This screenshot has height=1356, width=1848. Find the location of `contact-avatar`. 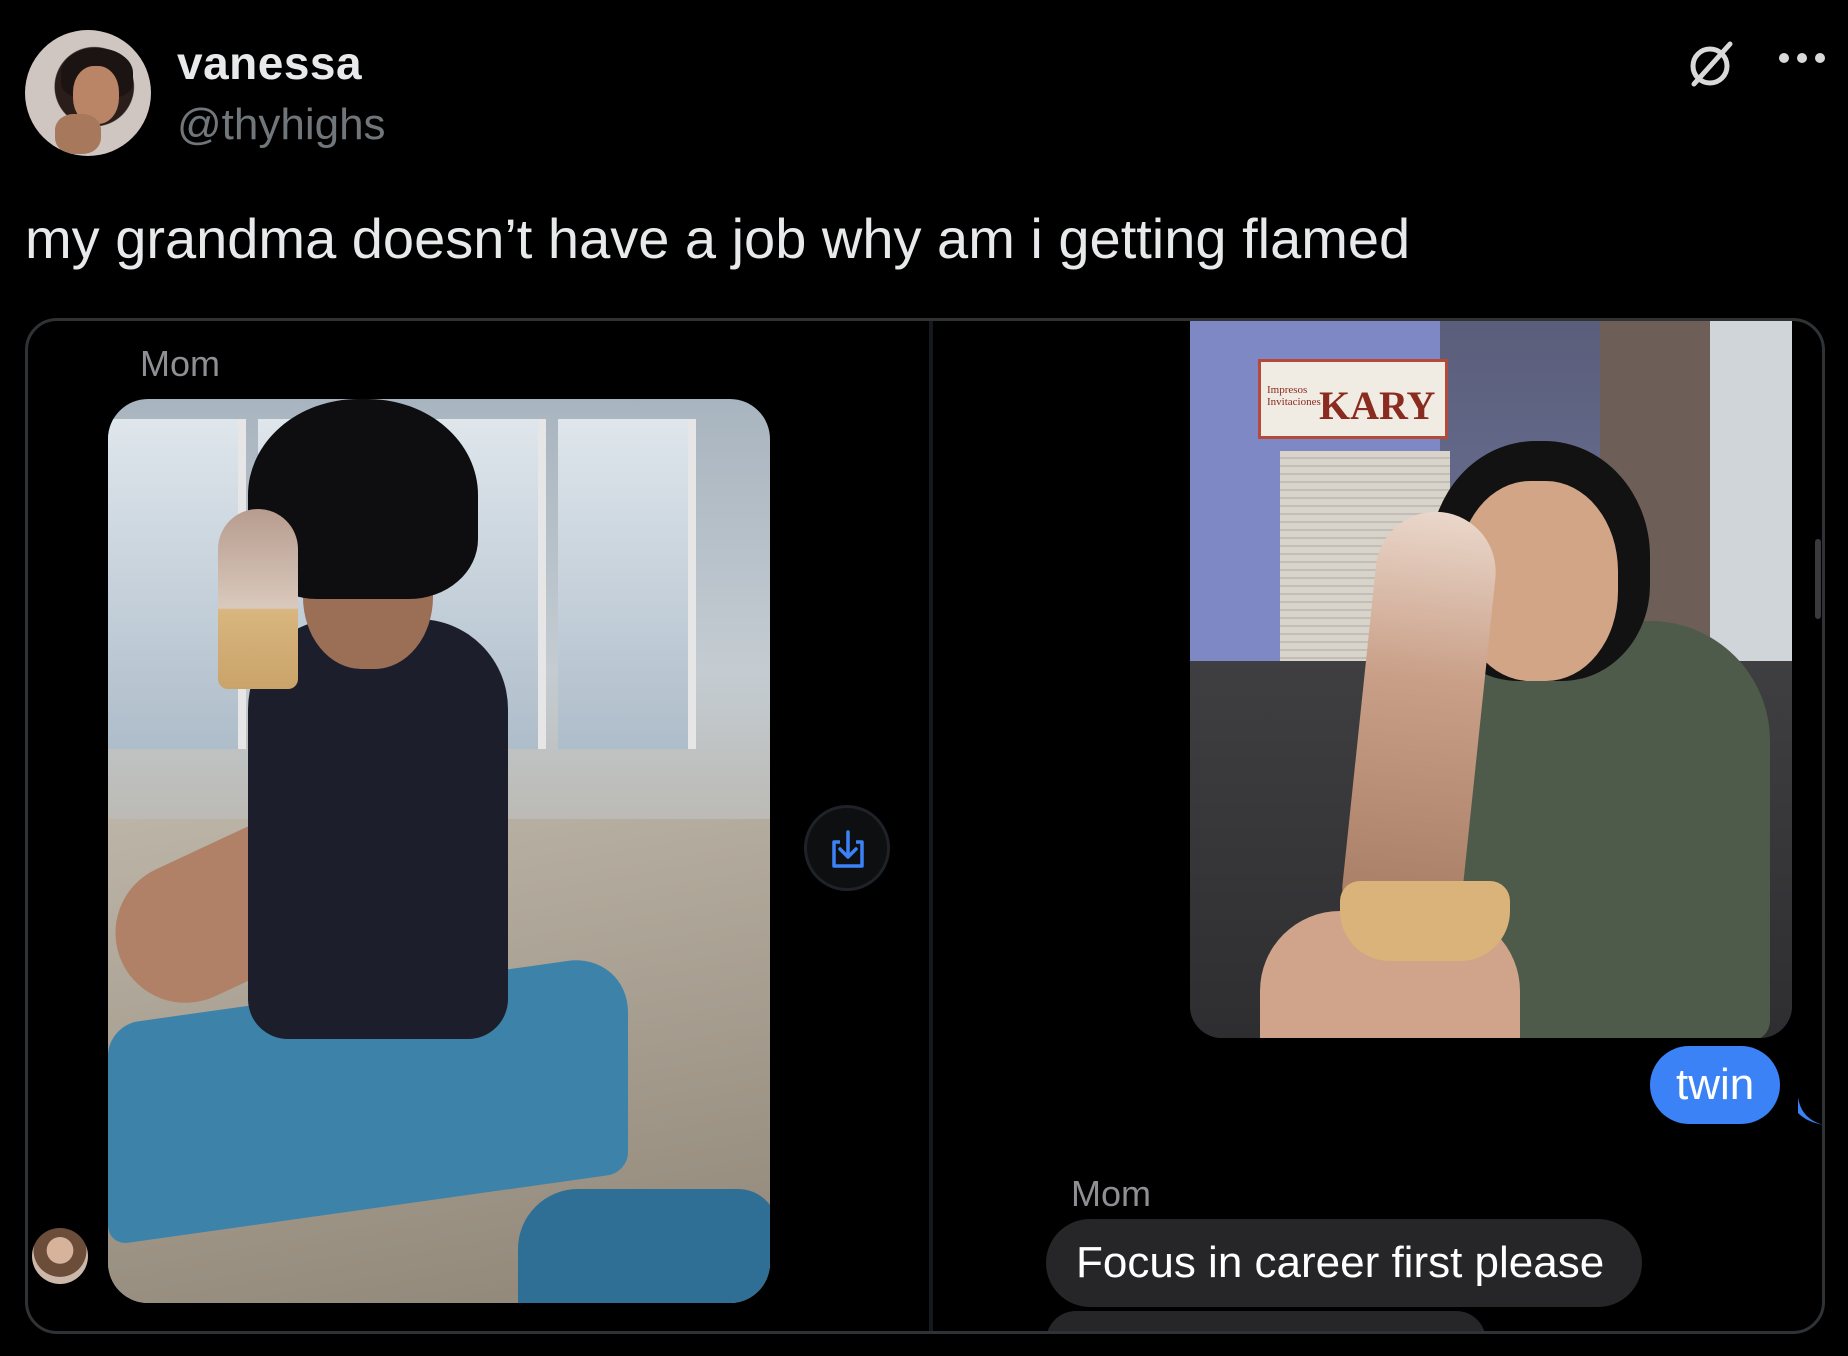

contact-avatar is located at coordinates (60, 1256).